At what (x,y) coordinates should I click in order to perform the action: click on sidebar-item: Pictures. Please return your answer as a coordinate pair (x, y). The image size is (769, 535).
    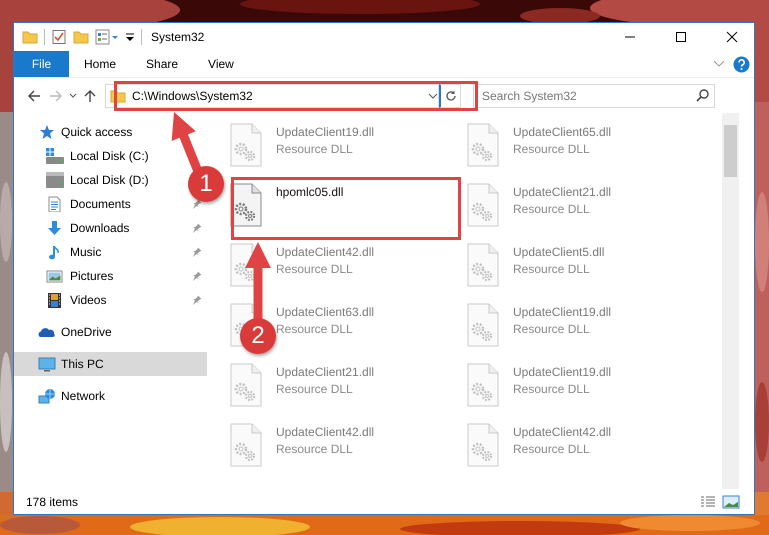
    Looking at the image, I should click on (64, 276).